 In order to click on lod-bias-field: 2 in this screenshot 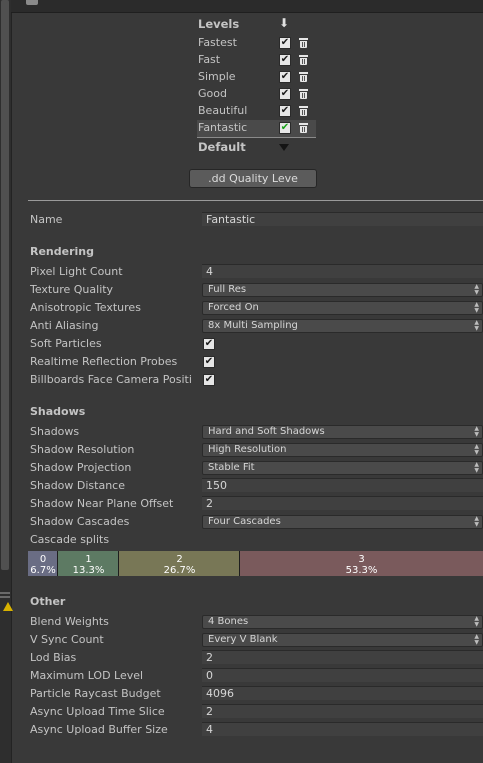, I will do `click(342, 657)`.